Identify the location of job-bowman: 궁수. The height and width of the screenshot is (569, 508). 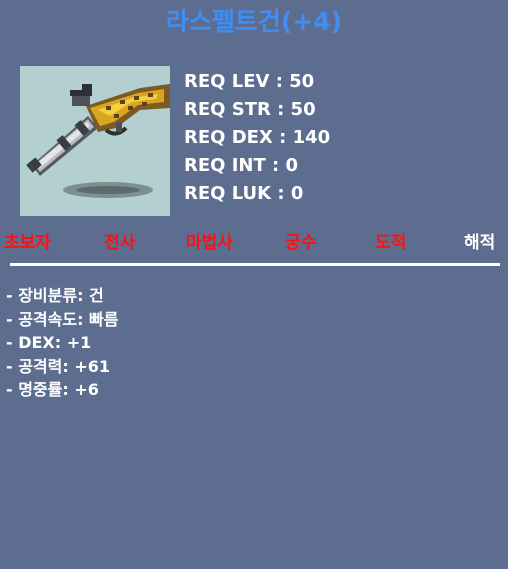
(301, 243).